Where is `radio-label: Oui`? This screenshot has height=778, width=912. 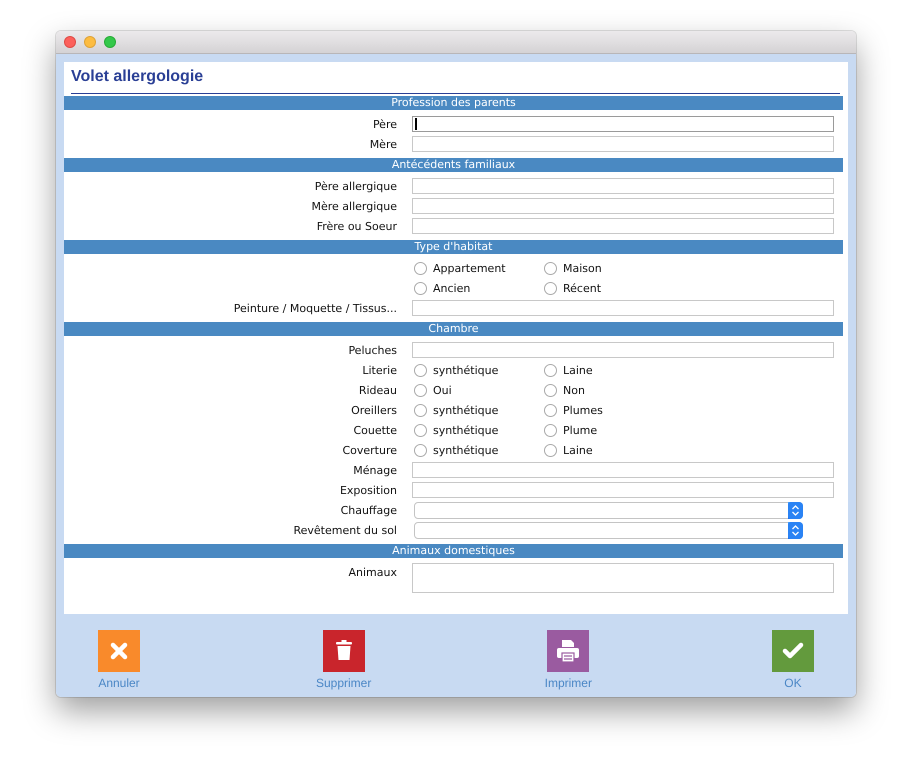 radio-label: Oui is located at coordinates (442, 390).